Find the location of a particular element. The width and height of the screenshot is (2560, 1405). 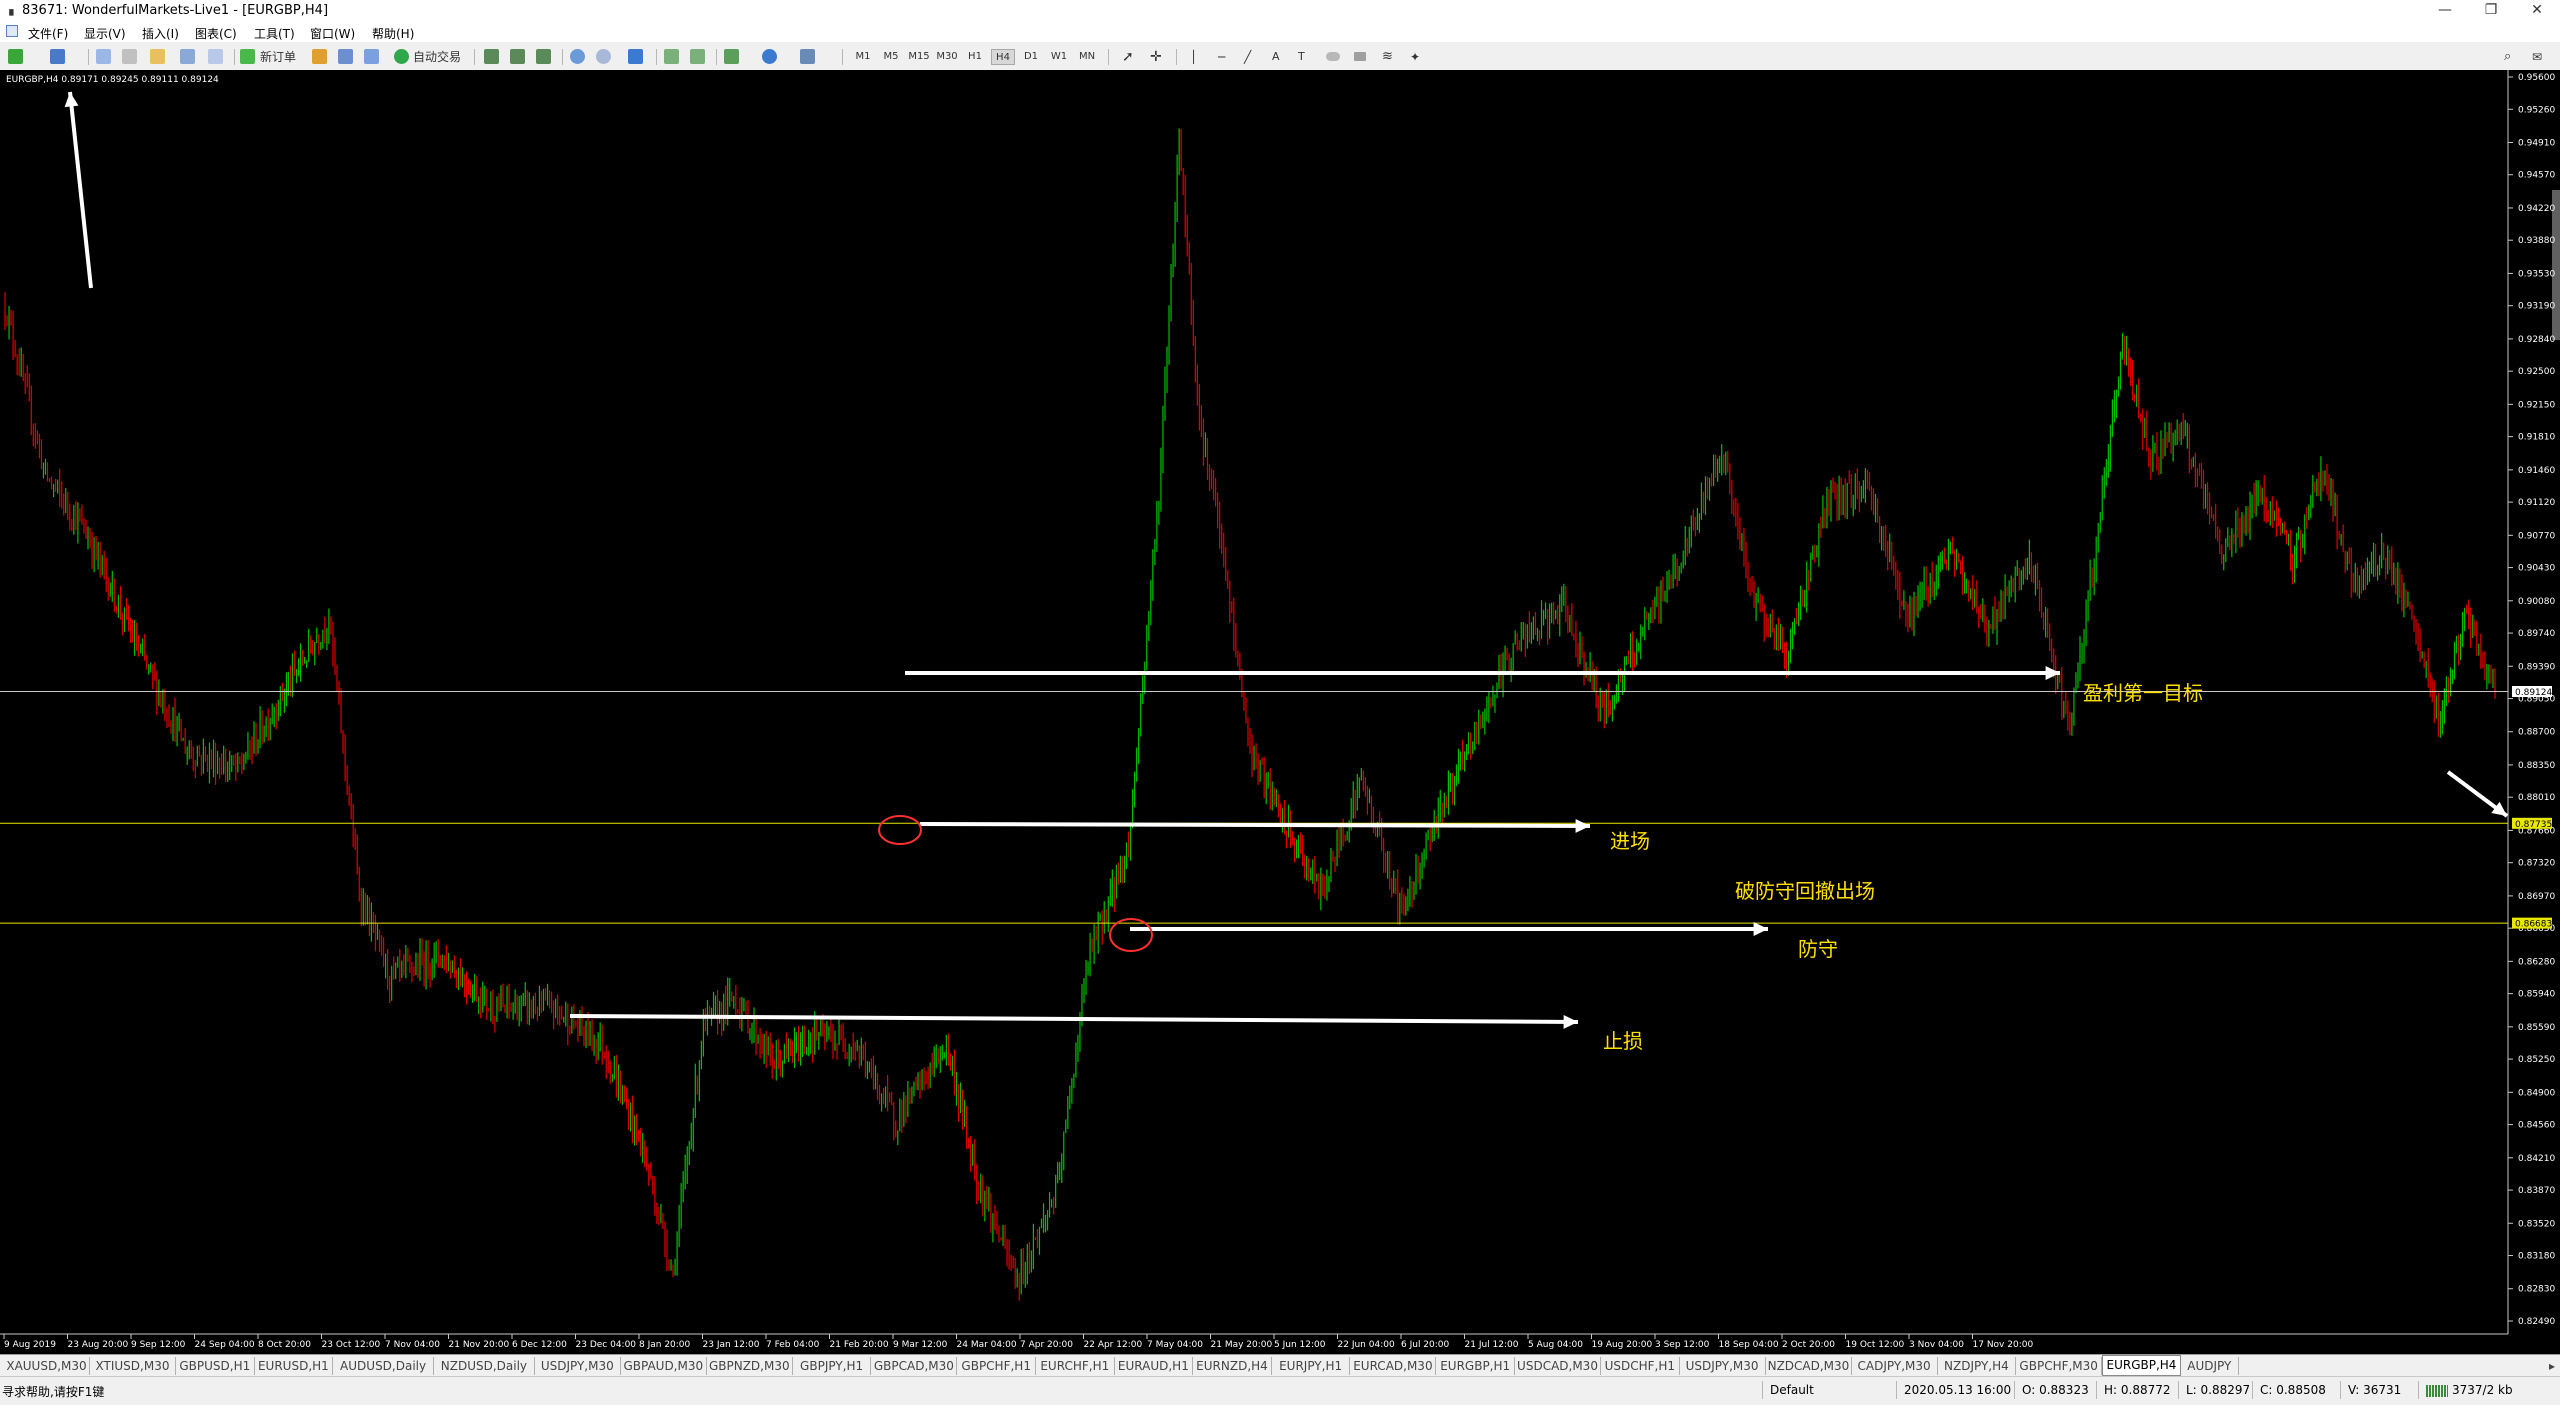

profiles-icon is located at coordinates (57, 56).